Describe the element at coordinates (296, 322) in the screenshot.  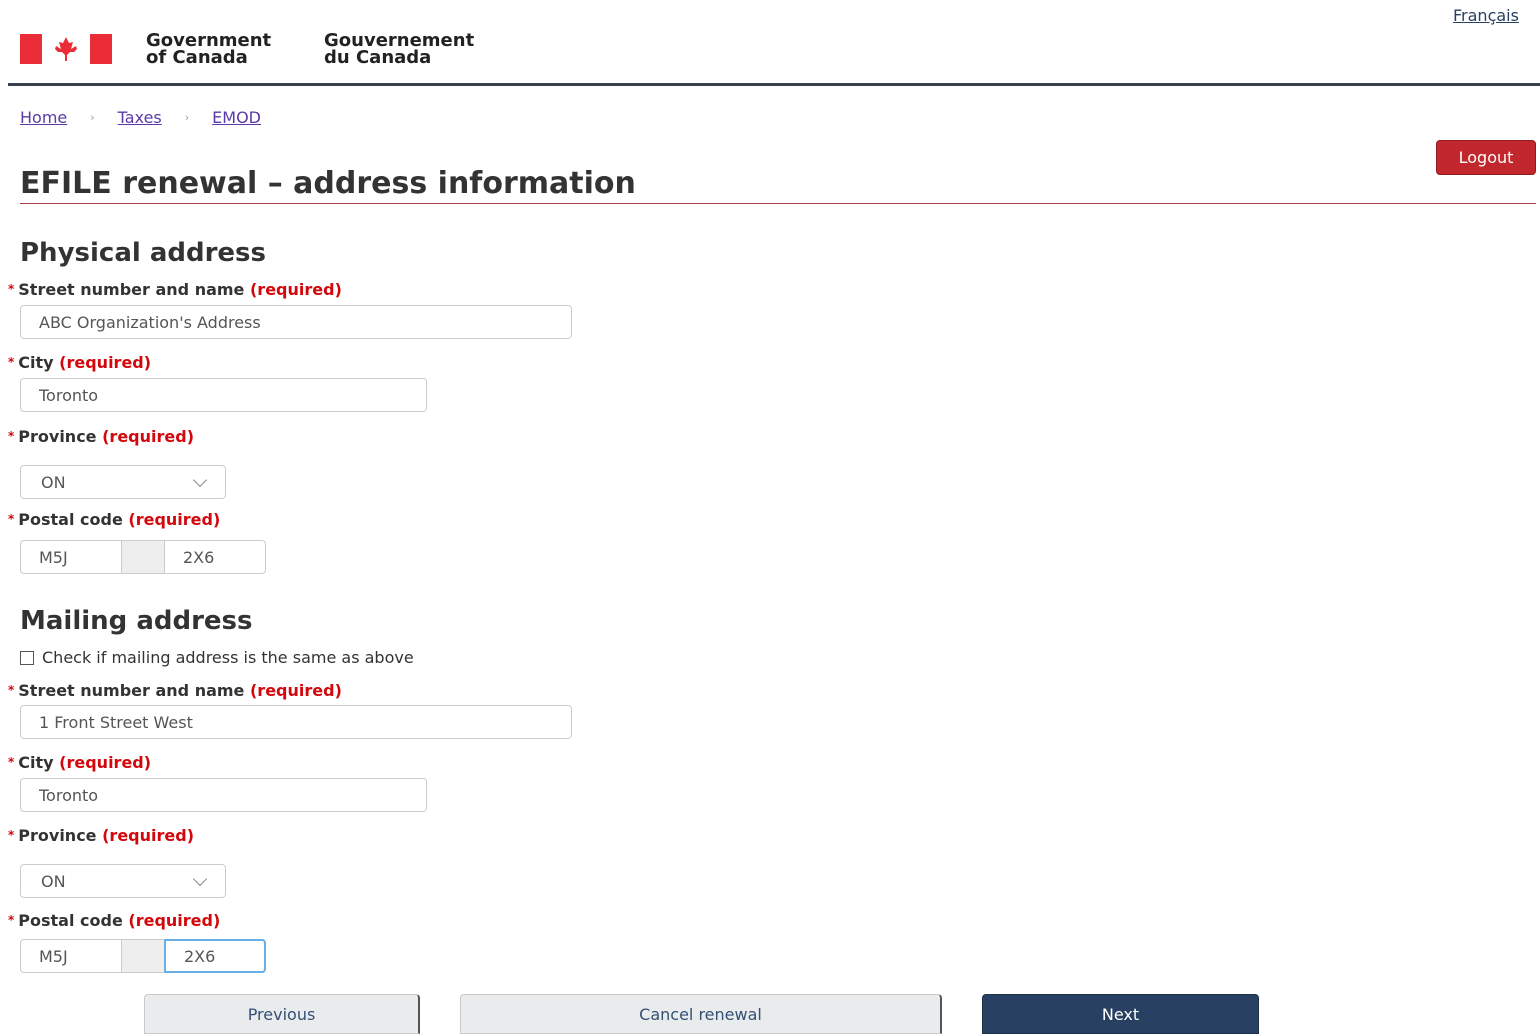
I see `physical-street-input: ABC Organization's Address` at that location.